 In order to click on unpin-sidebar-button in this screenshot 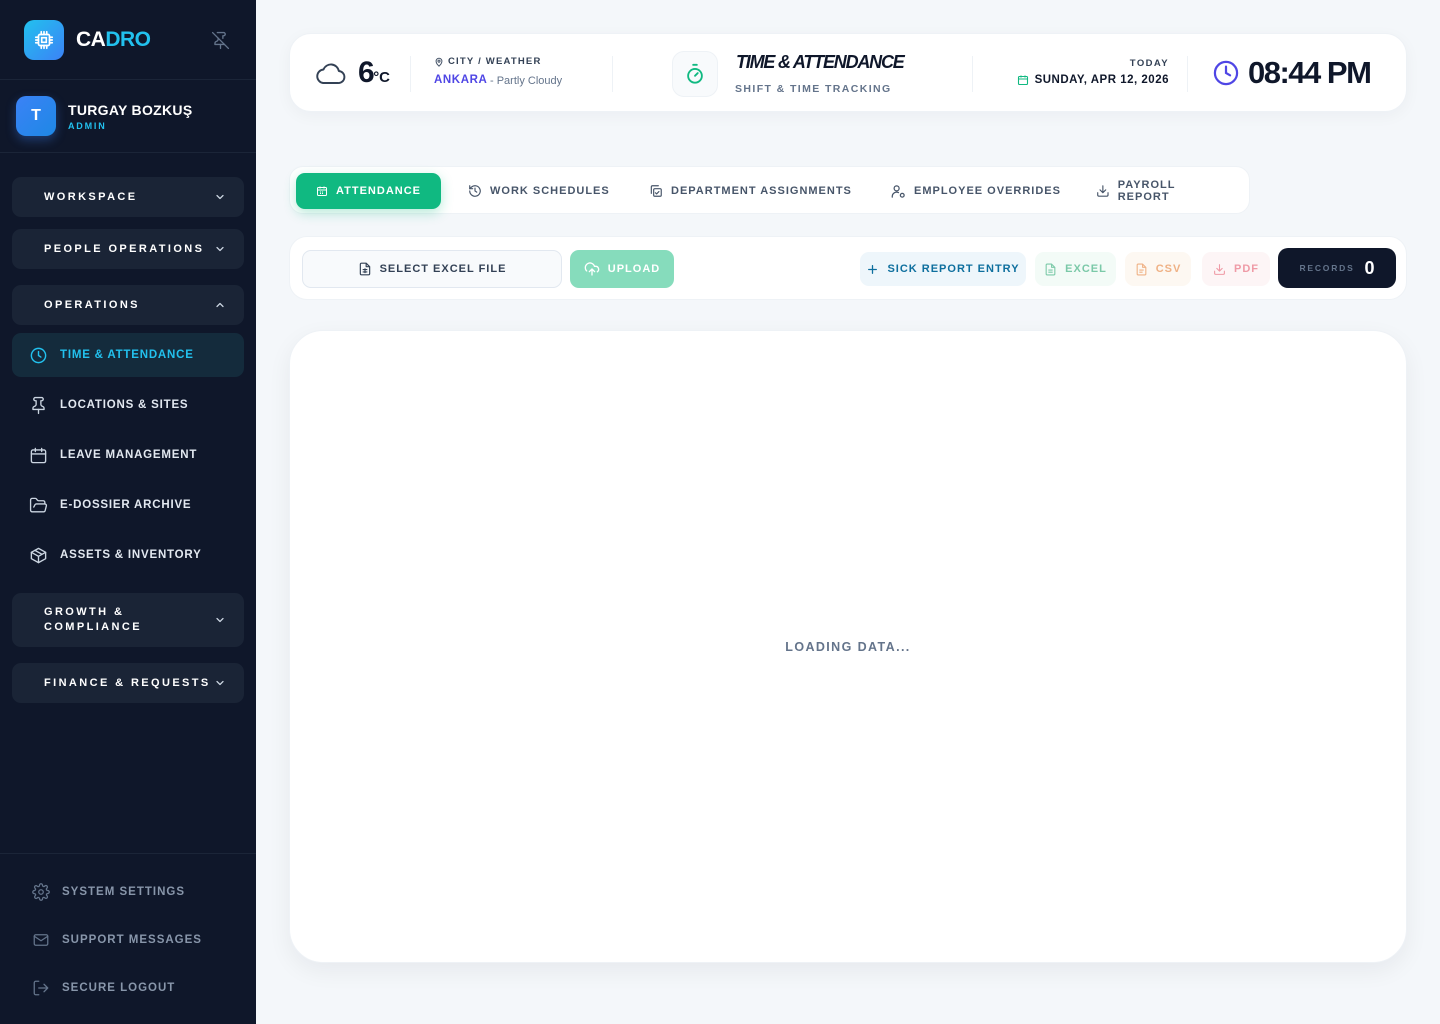, I will do `click(220, 40)`.